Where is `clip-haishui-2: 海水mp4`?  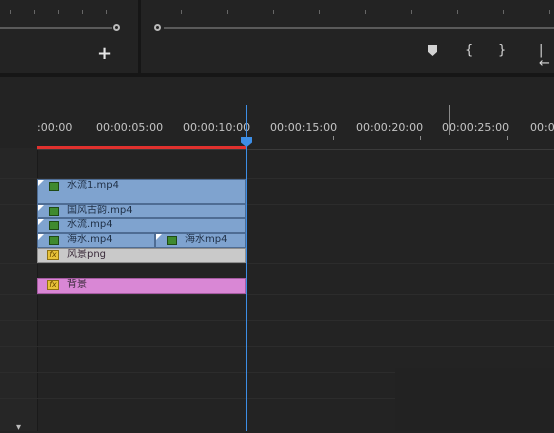 clip-haishui-2: 海水mp4 is located at coordinates (200, 240).